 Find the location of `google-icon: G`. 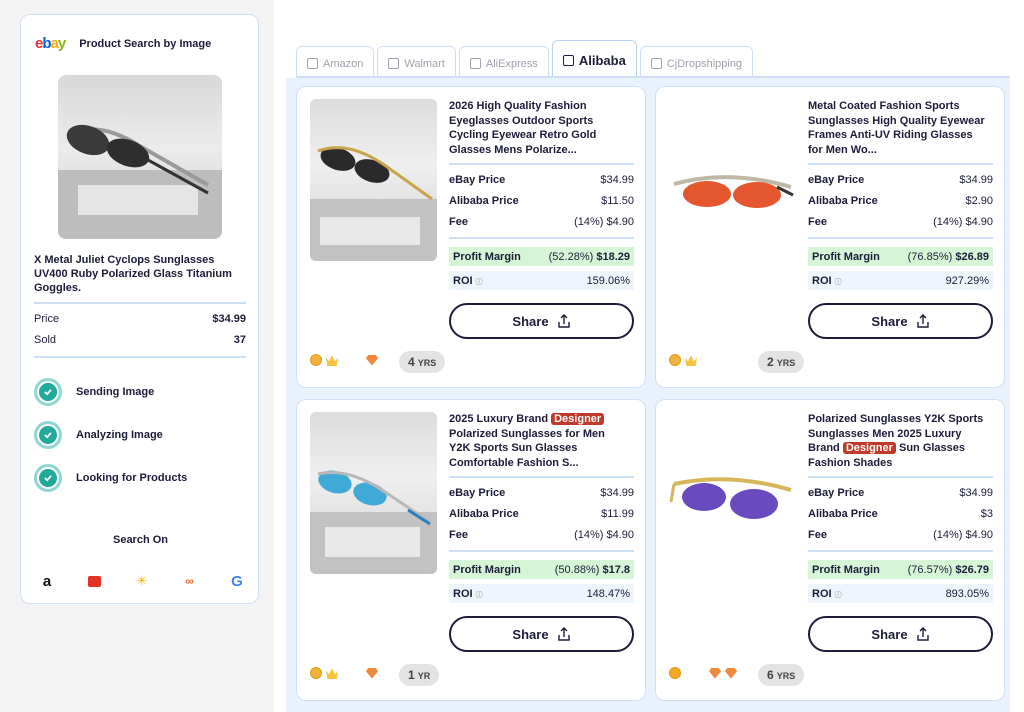

google-icon: G is located at coordinates (237, 581).